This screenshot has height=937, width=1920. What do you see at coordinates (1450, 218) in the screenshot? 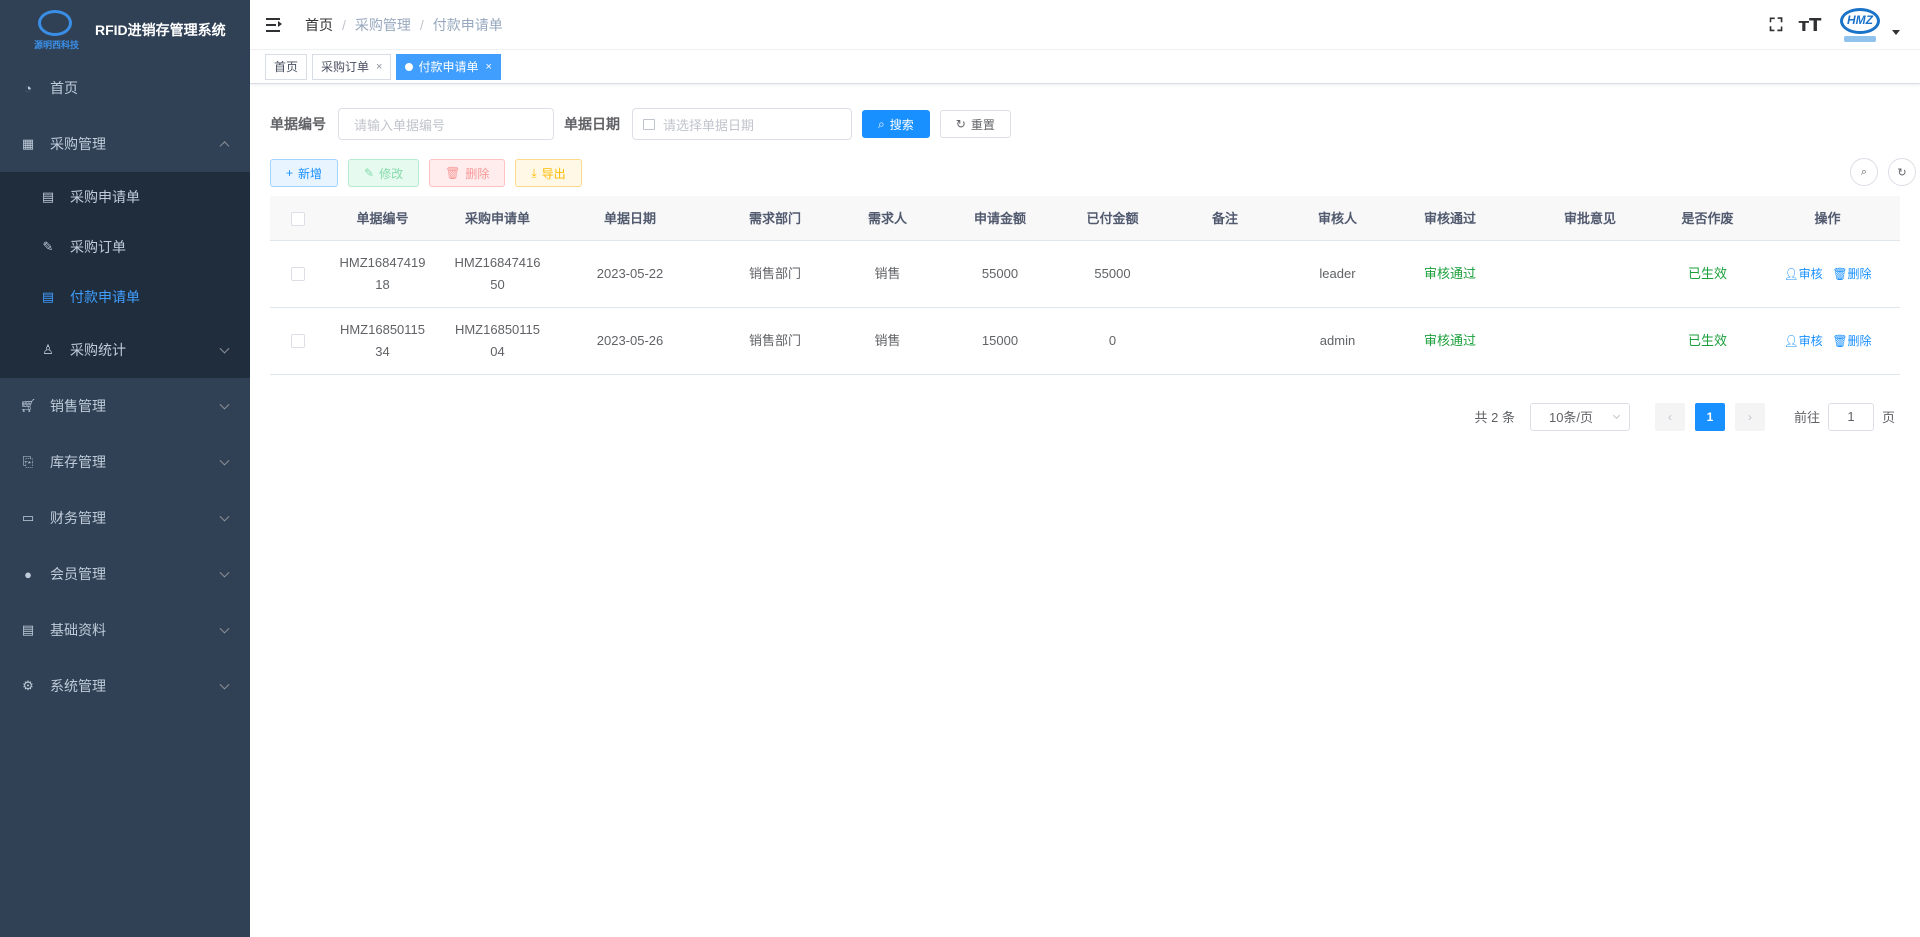
I see `column-header: 审核通过` at bounding box center [1450, 218].